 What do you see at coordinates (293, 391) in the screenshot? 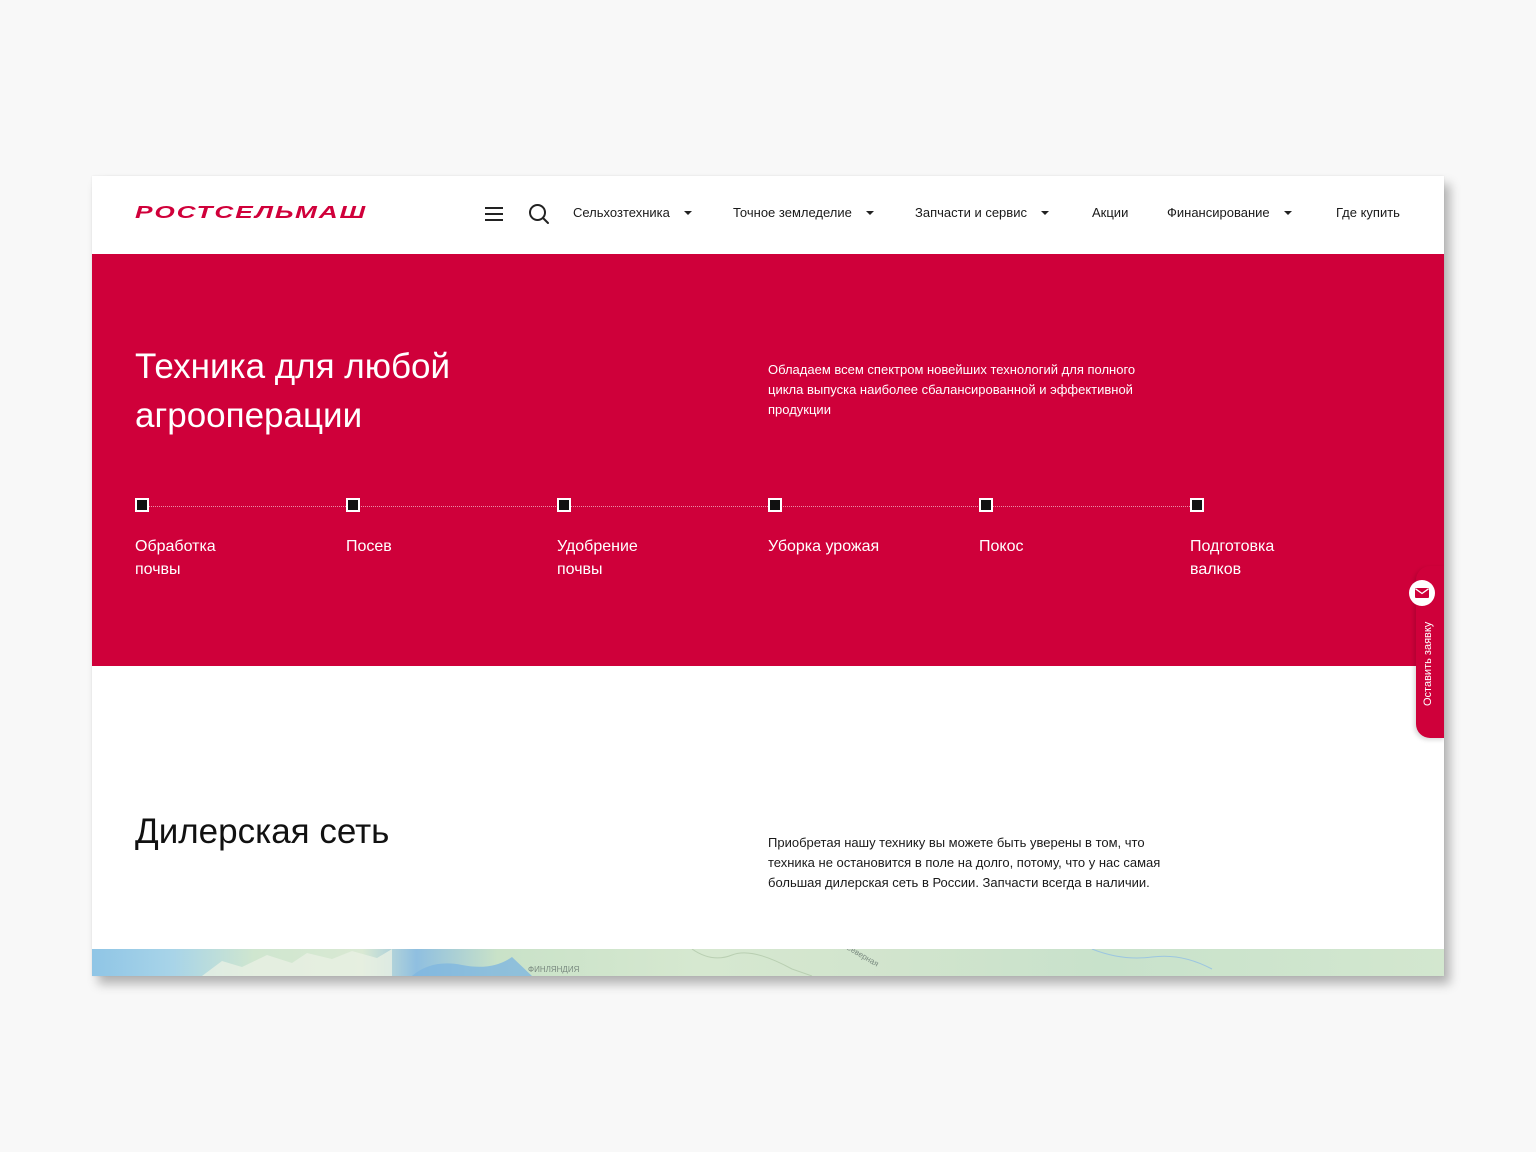
I see `hero-title: Техника для любой агрооперации` at bounding box center [293, 391].